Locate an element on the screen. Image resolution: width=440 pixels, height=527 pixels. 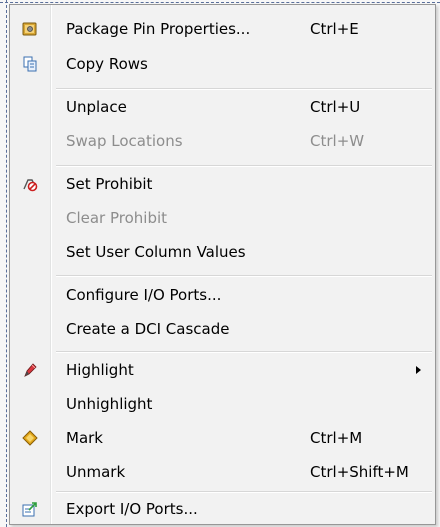
menu-item-label: Set User Column Values is located at coordinates (156, 252).